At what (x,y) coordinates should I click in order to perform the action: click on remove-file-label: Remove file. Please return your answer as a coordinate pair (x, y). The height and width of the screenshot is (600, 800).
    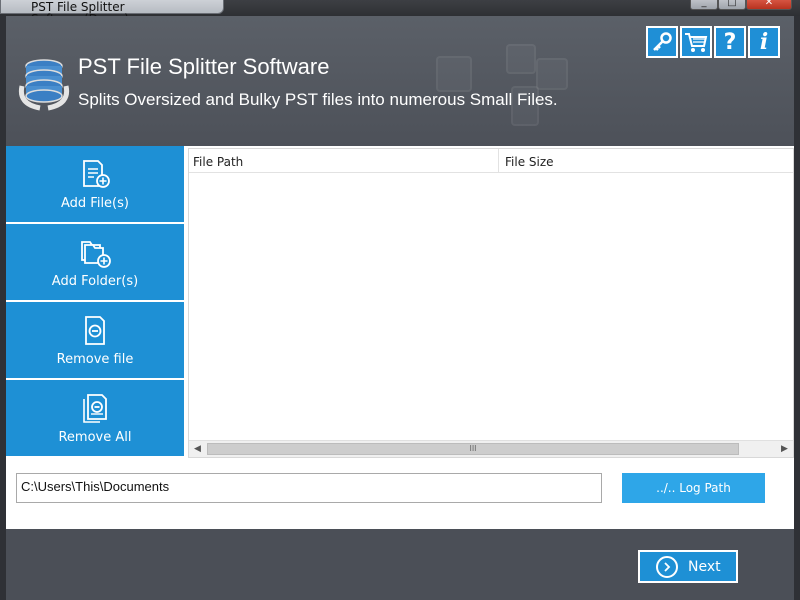
    Looking at the image, I should click on (95, 359).